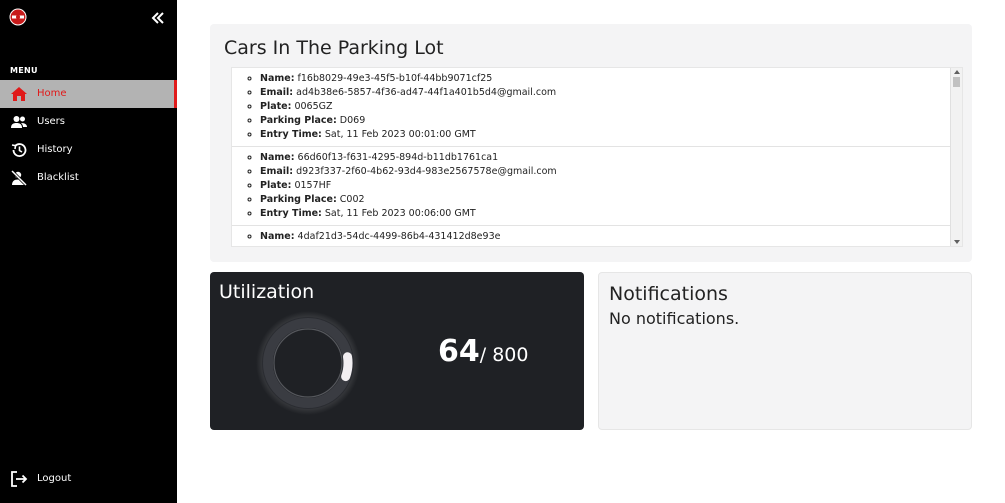 Image resolution: width=1005 pixels, height=503 pixels. I want to click on scroll-down-icon, so click(957, 242).